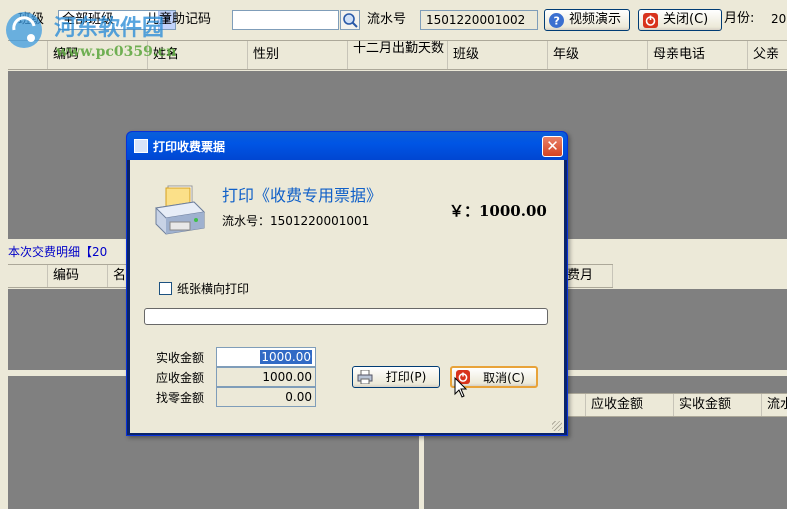 The width and height of the screenshot is (787, 509). I want to click on close-label: 关闭(C), so click(686, 19).